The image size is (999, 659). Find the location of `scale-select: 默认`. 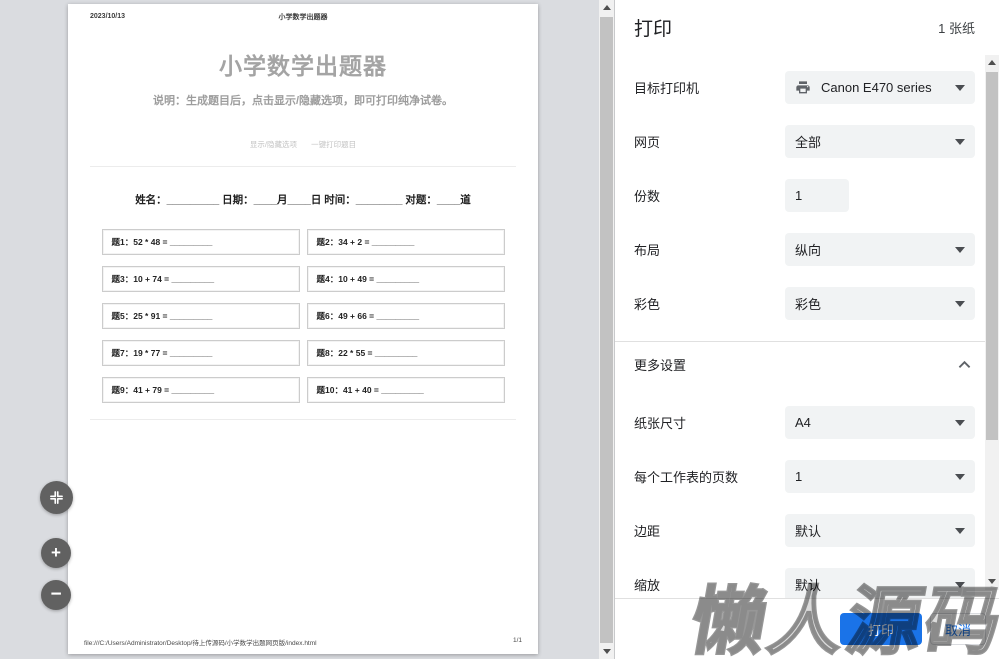

scale-select: 默认 is located at coordinates (880, 583).